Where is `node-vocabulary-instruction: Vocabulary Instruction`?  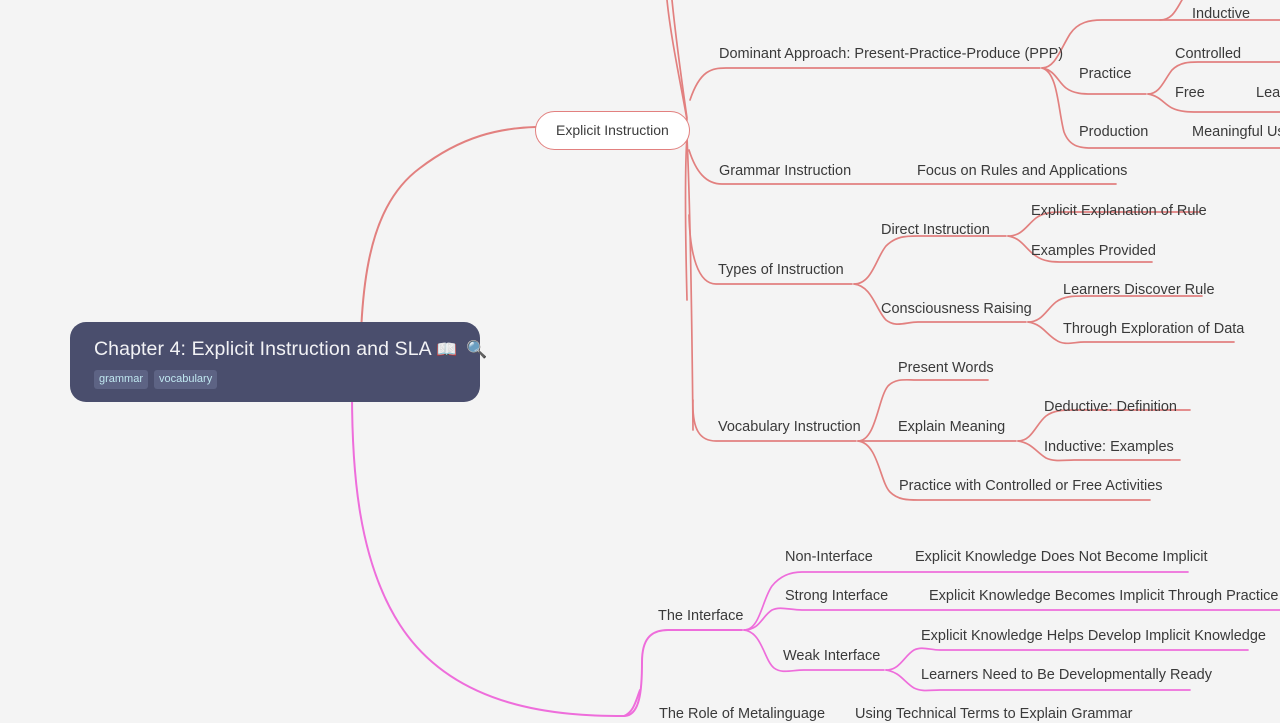
node-vocabulary-instruction: Vocabulary Instruction is located at coordinates (789, 427).